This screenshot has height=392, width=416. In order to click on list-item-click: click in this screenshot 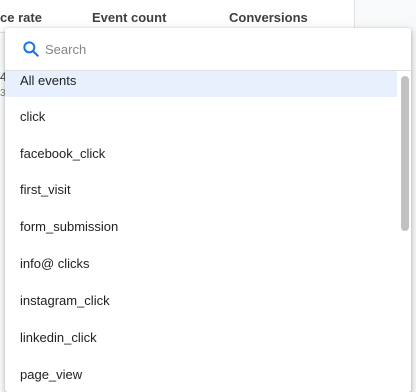, I will do `click(201, 117)`.